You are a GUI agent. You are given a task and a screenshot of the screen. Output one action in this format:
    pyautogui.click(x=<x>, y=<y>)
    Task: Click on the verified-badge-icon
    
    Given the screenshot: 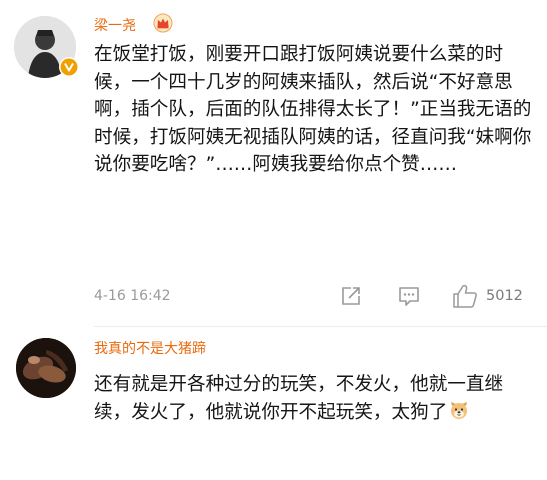 What is the action you would take?
    pyautogui.click(x=69, y=67)
    